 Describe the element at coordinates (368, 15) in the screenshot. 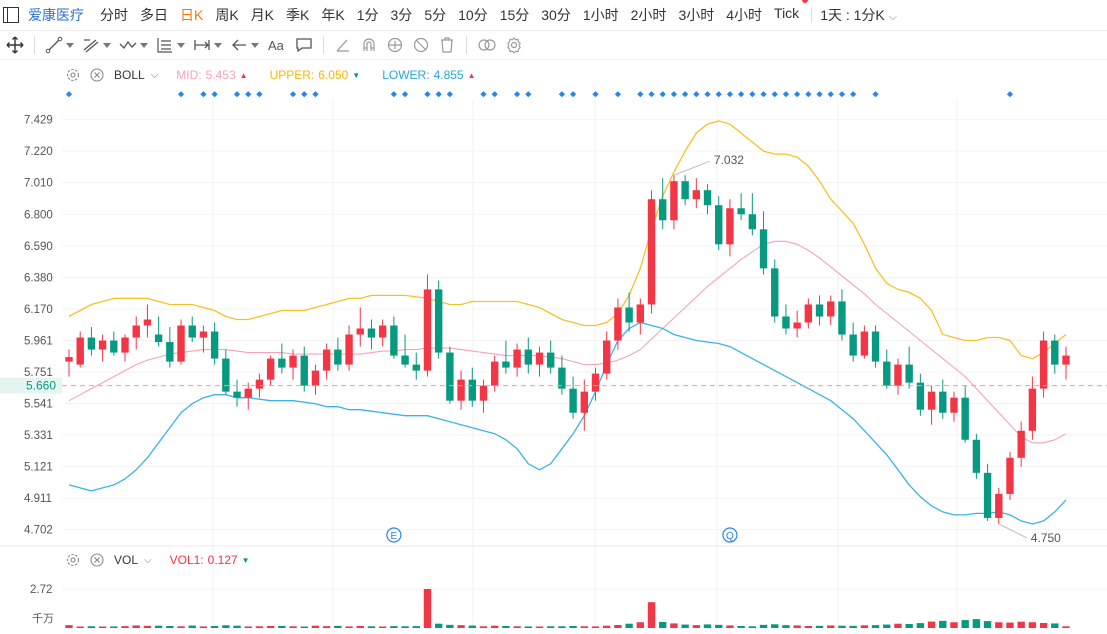

I see `period-tab: 1分` at that location.